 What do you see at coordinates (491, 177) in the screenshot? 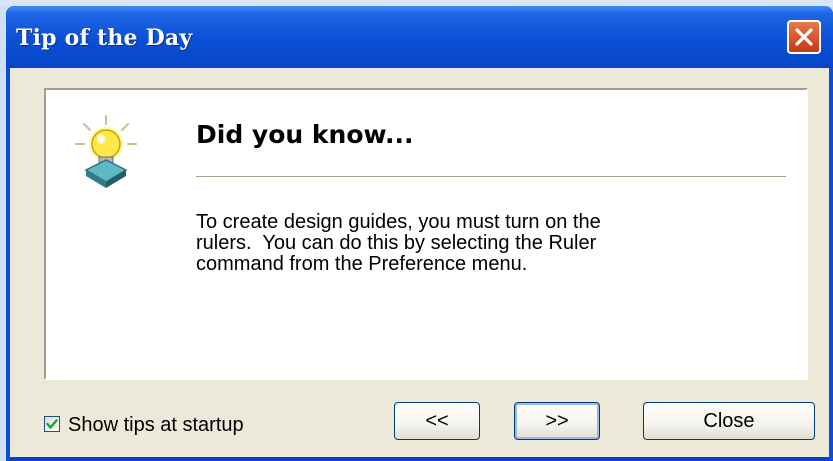
I see `heading-divider` at bounding box center [491, 177].